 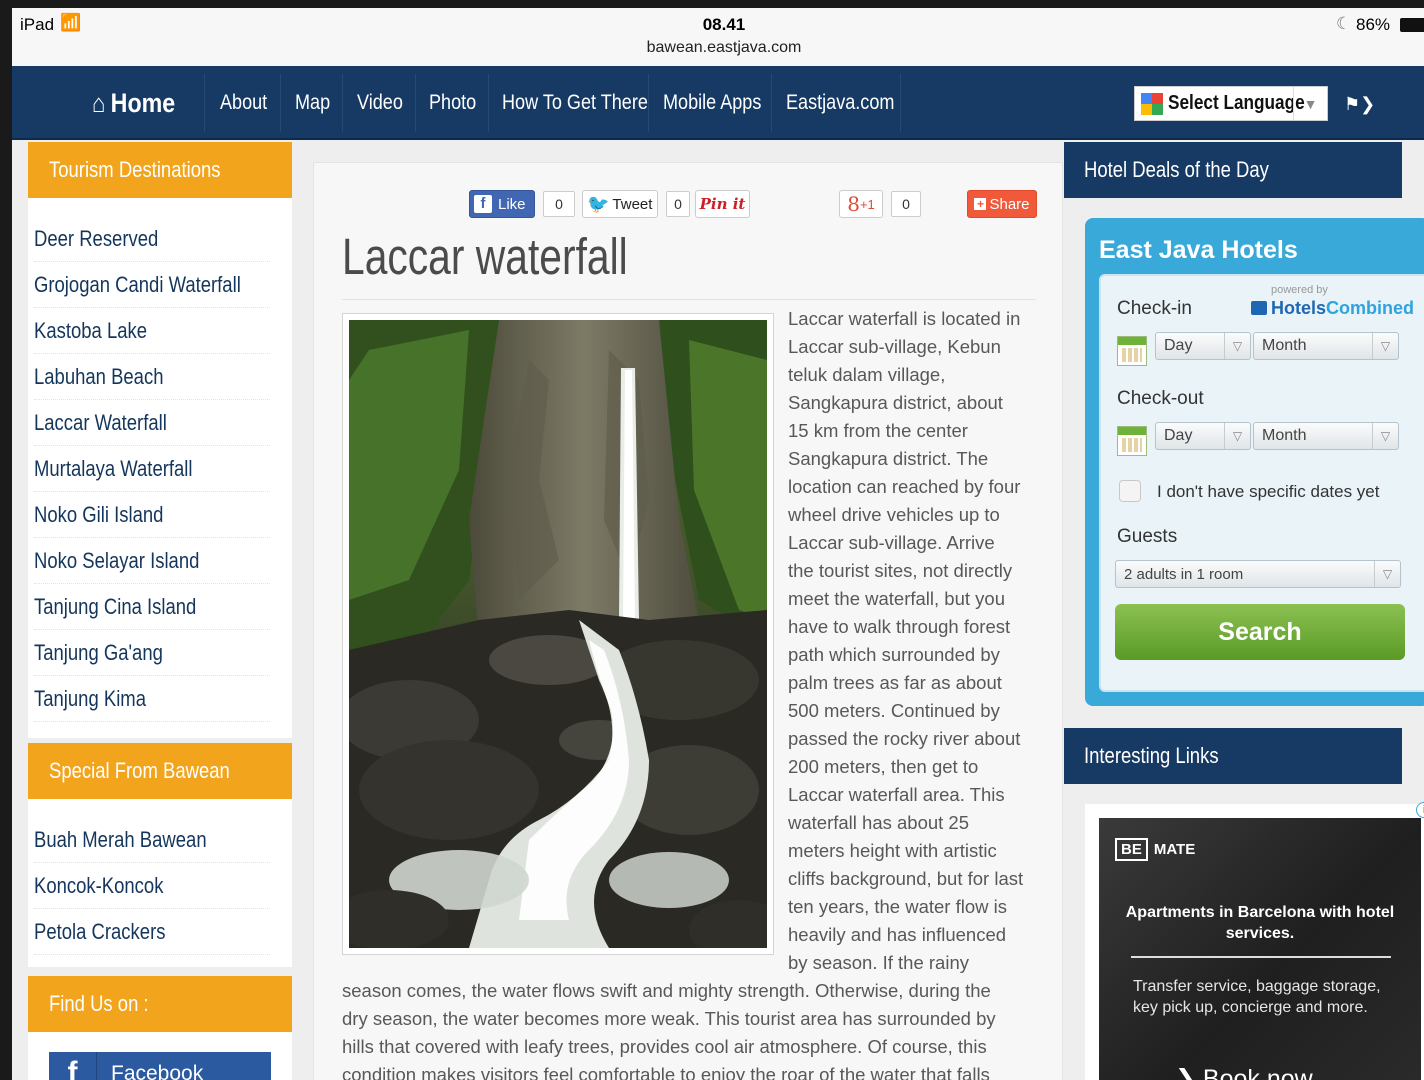 I want to click on tourism-link: Tanjung Ga'ang, so click(x=152, y=653).